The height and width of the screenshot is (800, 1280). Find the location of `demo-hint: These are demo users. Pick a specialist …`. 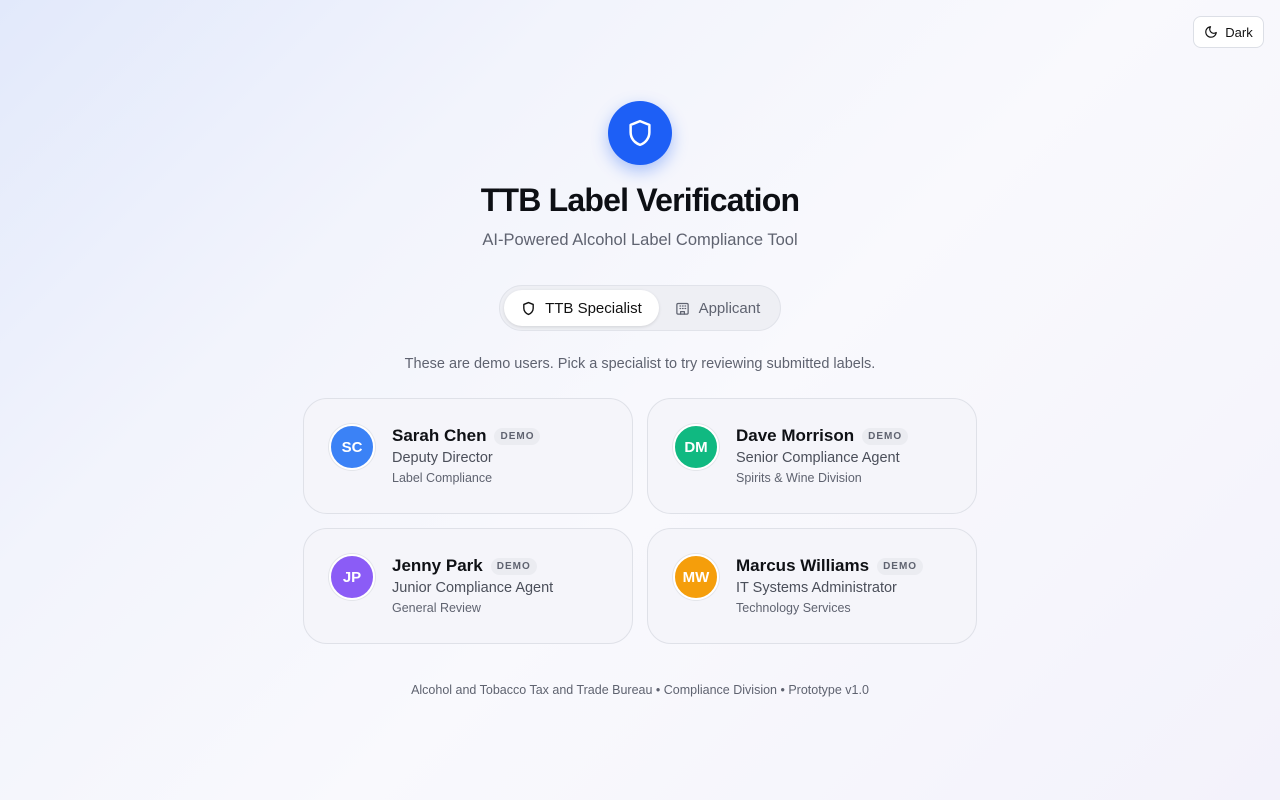

demo-hint: These are demo users. Pick a specialist … is located at coordinates (640, 364).